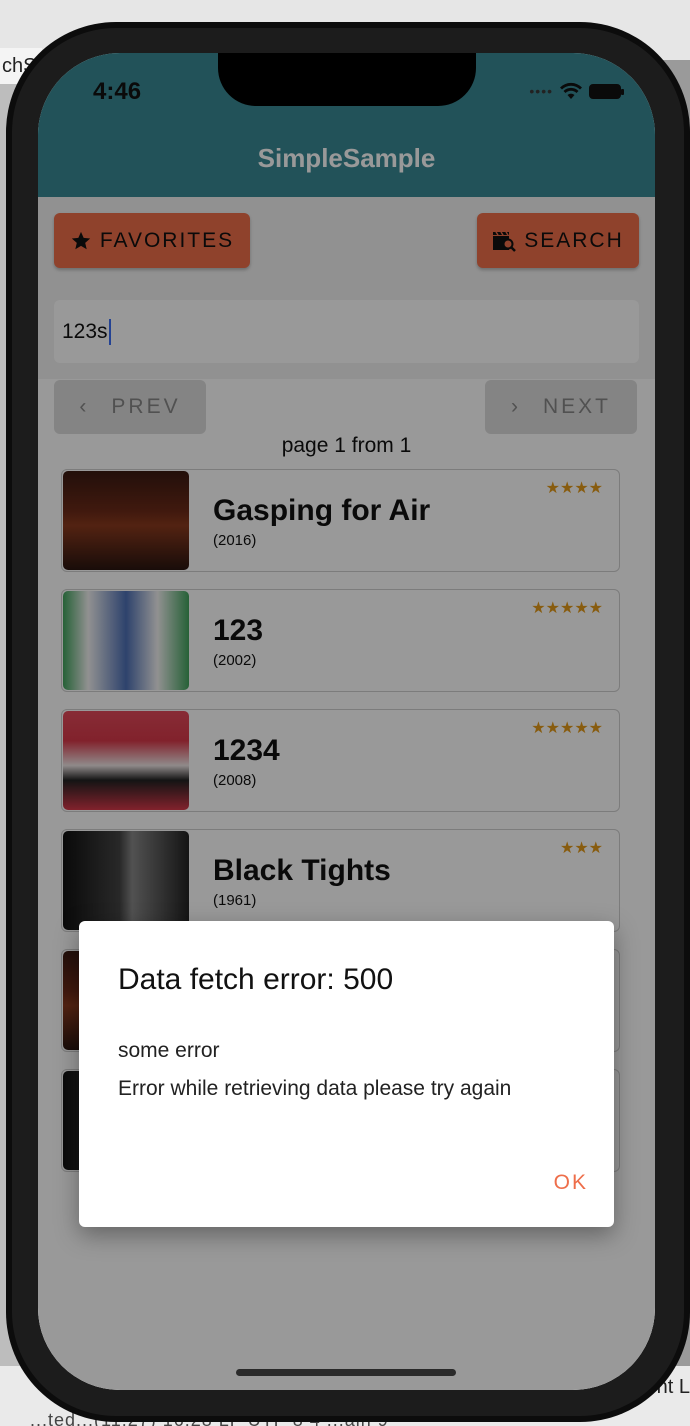 Image resolution: width=690 pixels, height=1426 pixels. I want to click on home-indicator, so click(346, 1372).